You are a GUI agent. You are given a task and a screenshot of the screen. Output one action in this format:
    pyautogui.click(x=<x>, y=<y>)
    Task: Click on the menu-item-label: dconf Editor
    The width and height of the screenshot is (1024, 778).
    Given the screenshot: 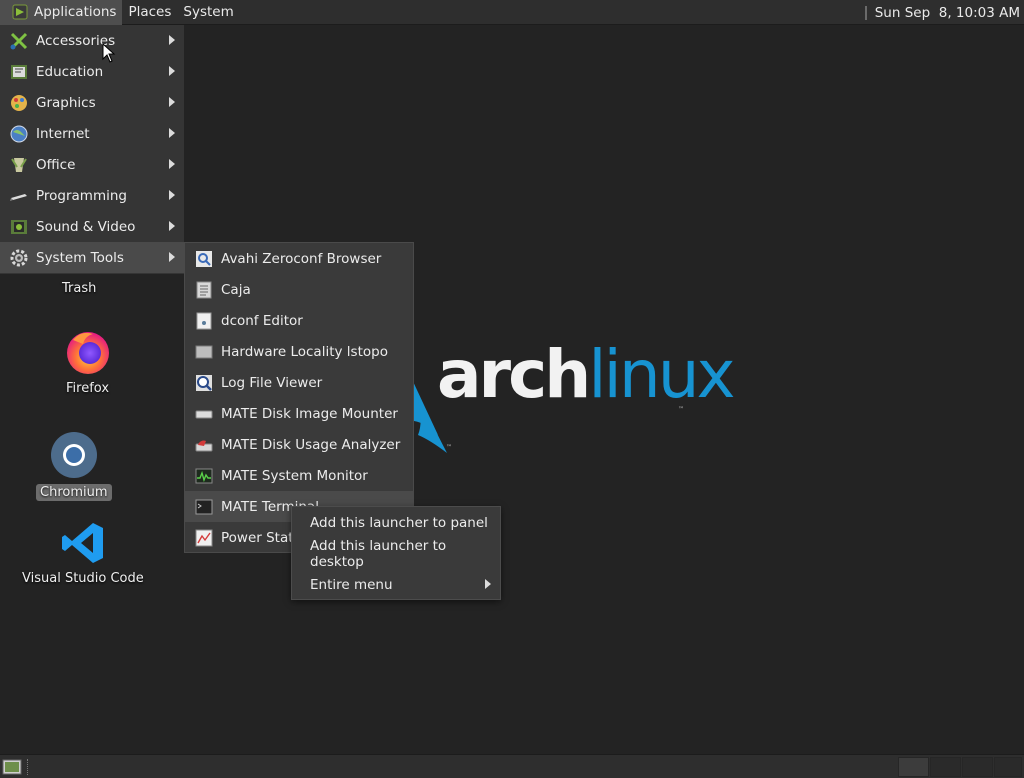 What is the action you would take?
    pyautogui.click(x=262, y=320)
    